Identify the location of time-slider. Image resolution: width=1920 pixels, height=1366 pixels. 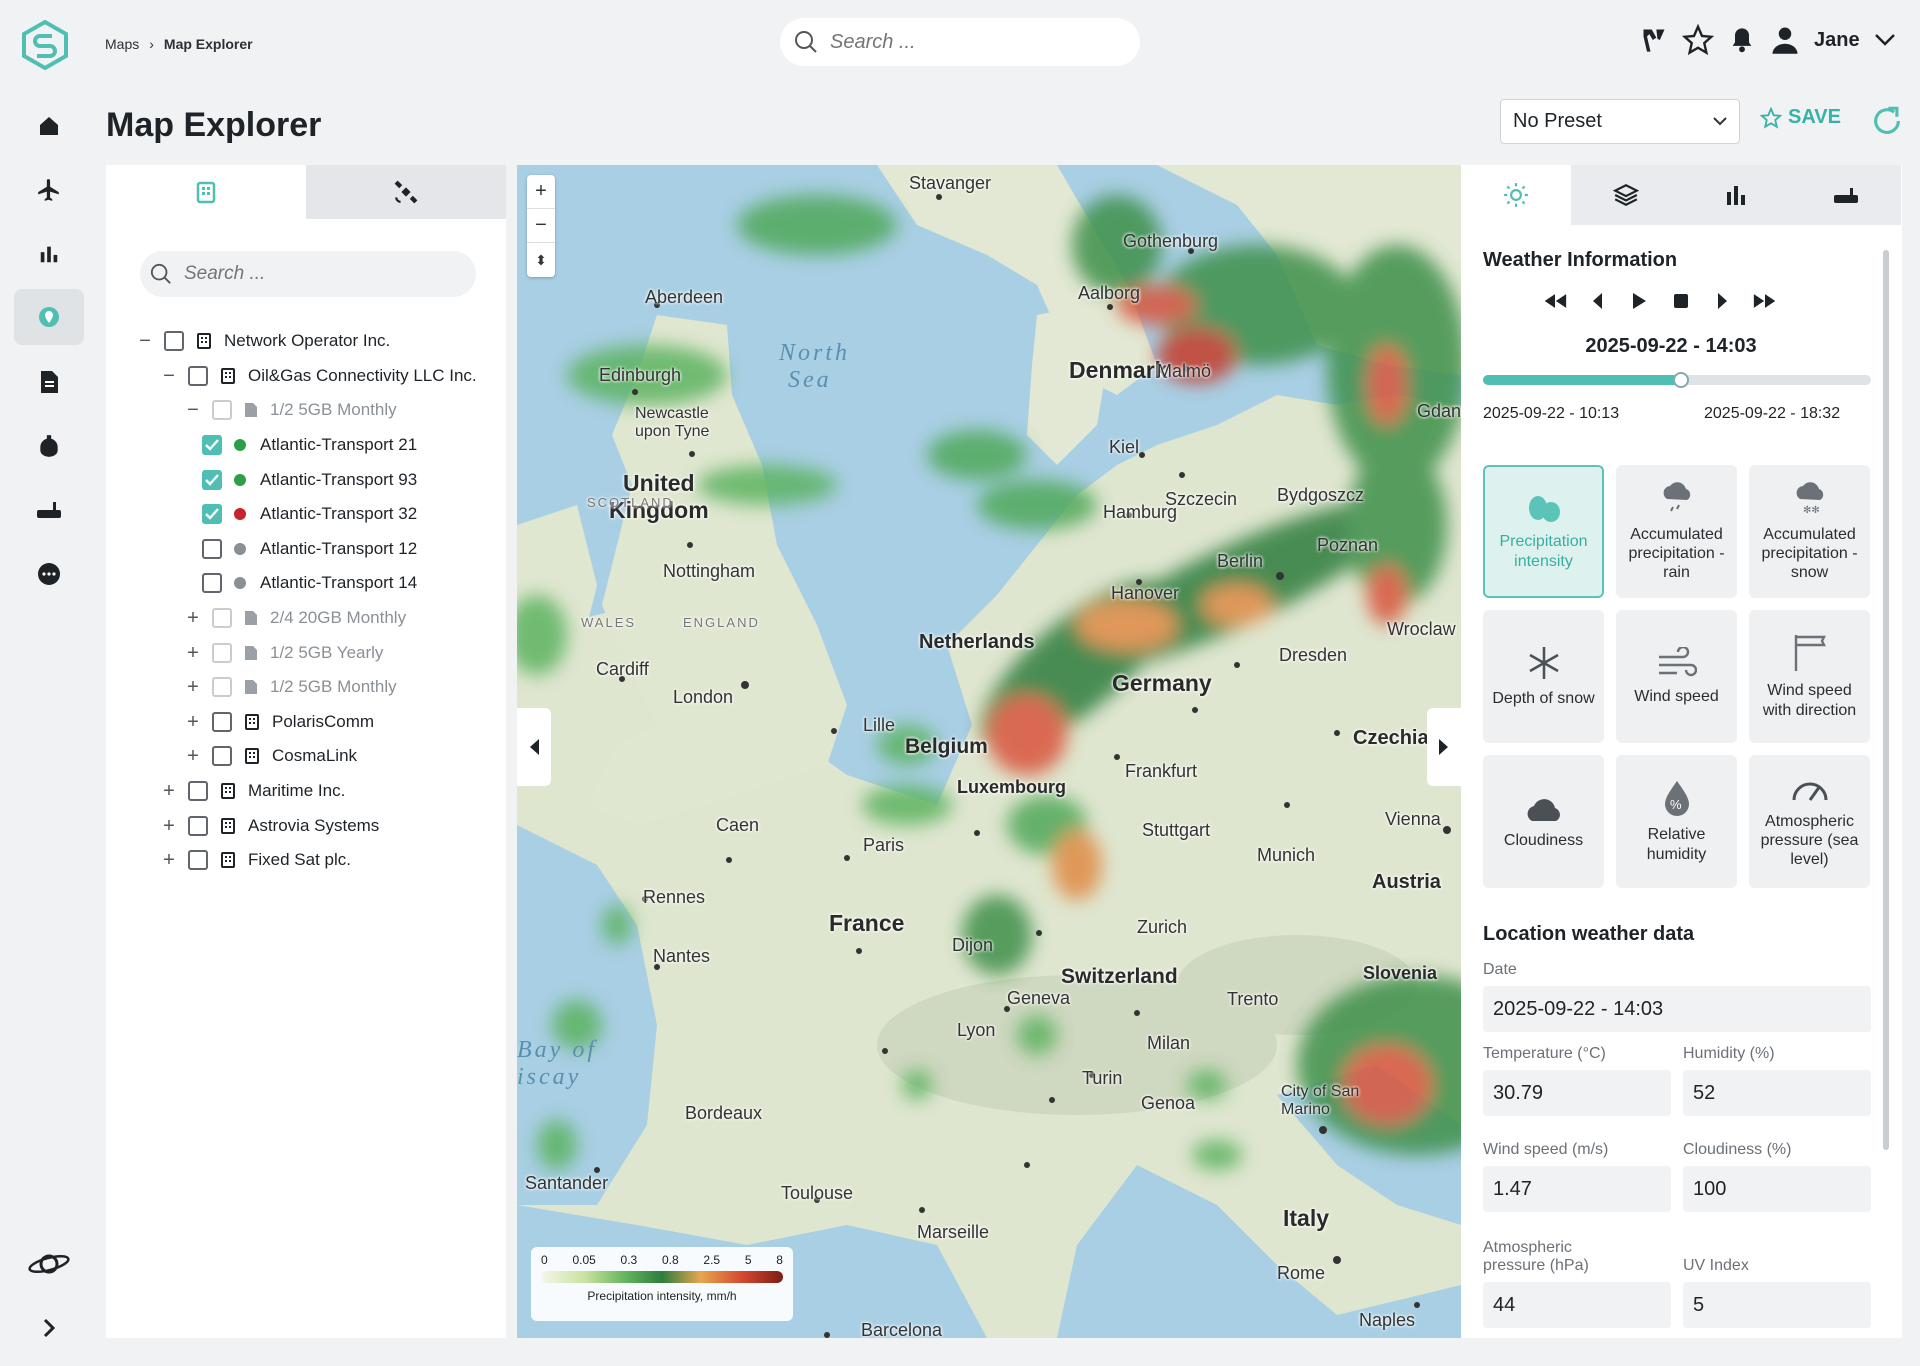
(1677, 380).